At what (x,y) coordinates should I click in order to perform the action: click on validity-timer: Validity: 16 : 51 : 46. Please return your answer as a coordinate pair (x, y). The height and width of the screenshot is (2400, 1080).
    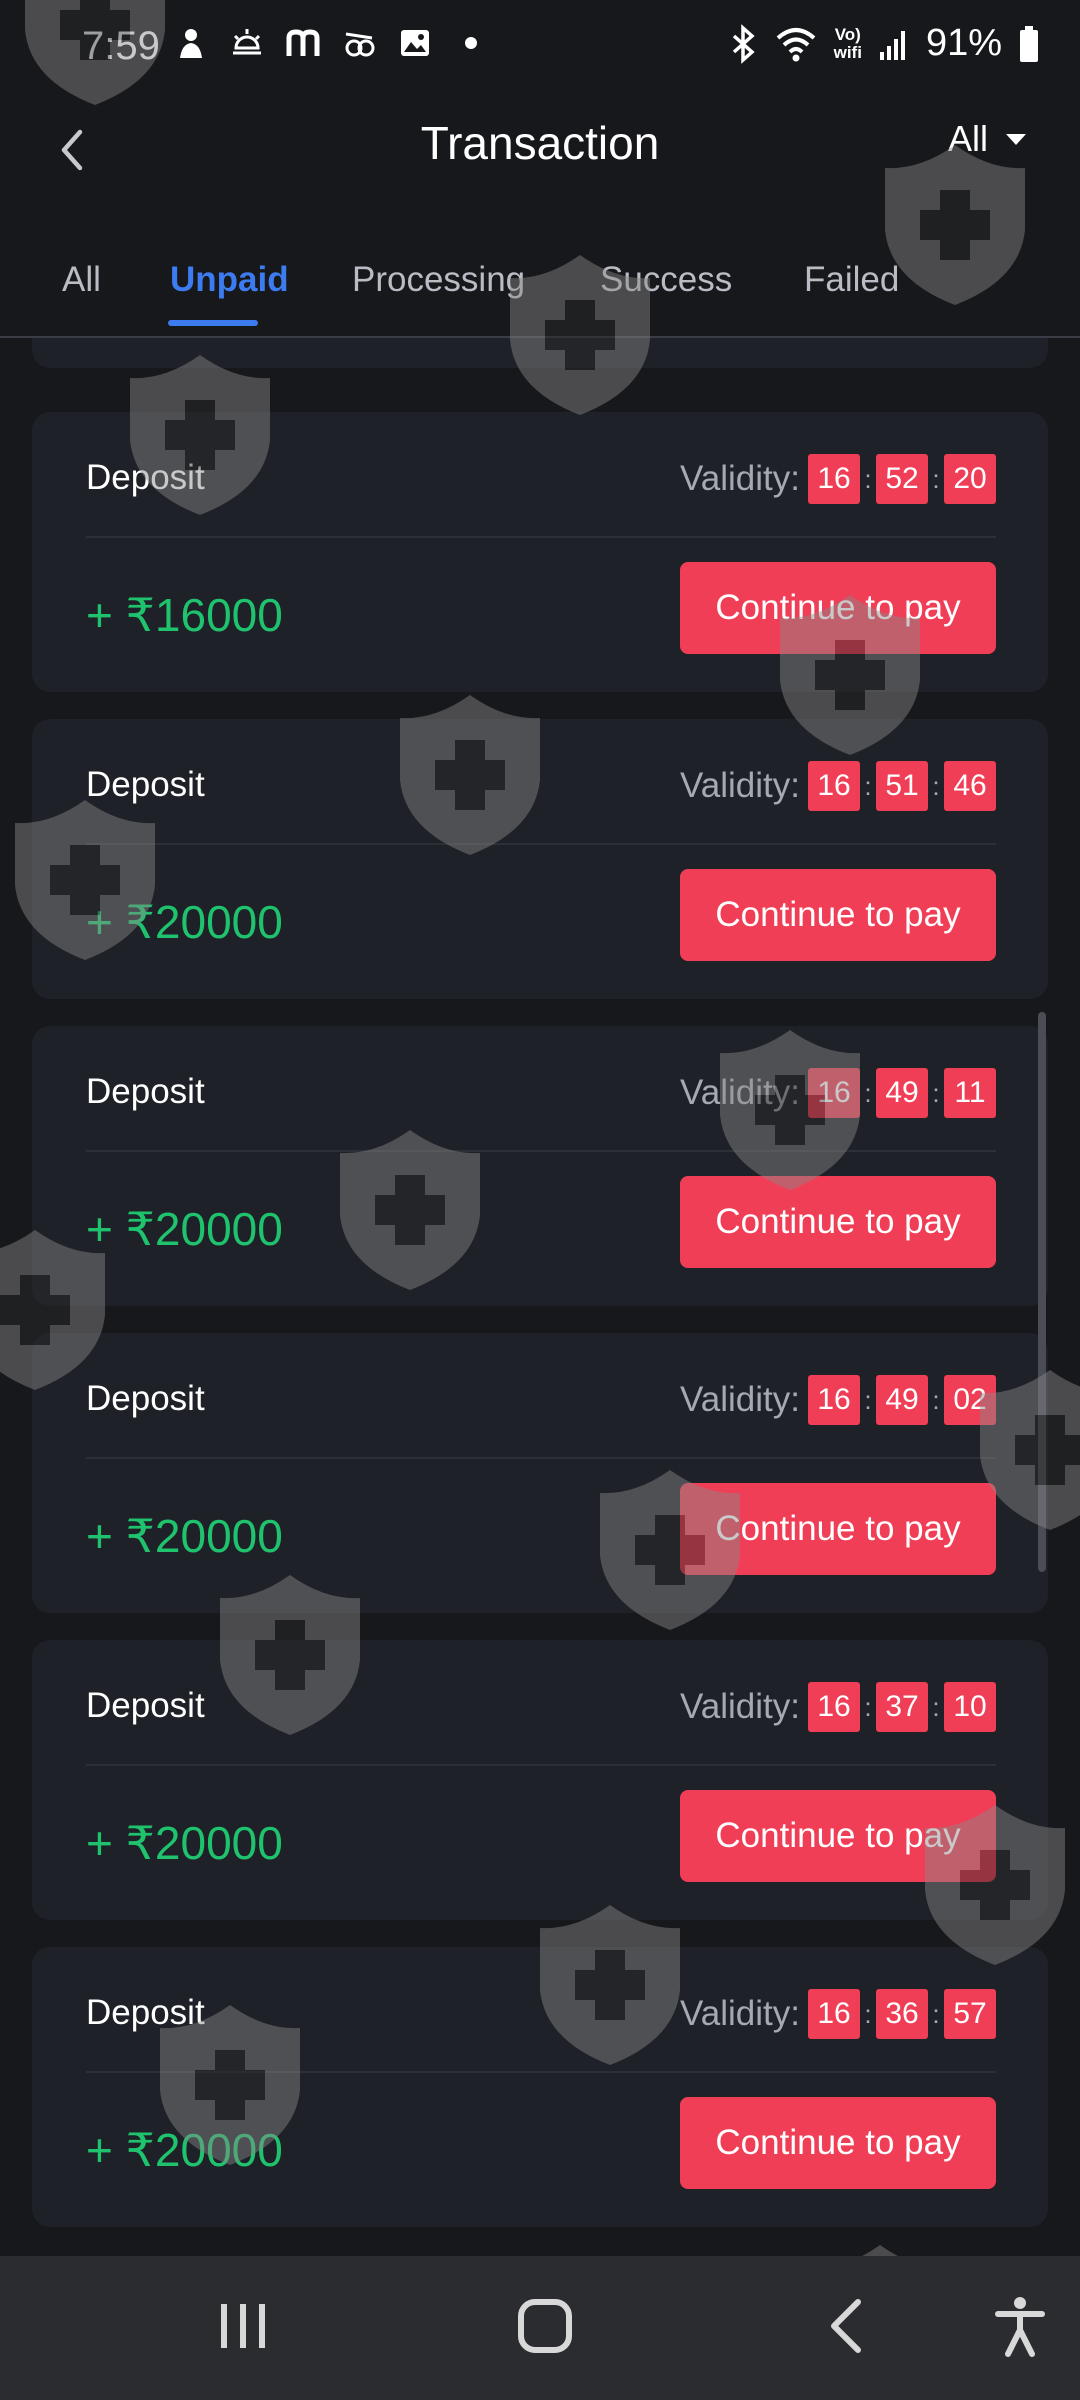
    Looking at the image, I should click on (838, 786).